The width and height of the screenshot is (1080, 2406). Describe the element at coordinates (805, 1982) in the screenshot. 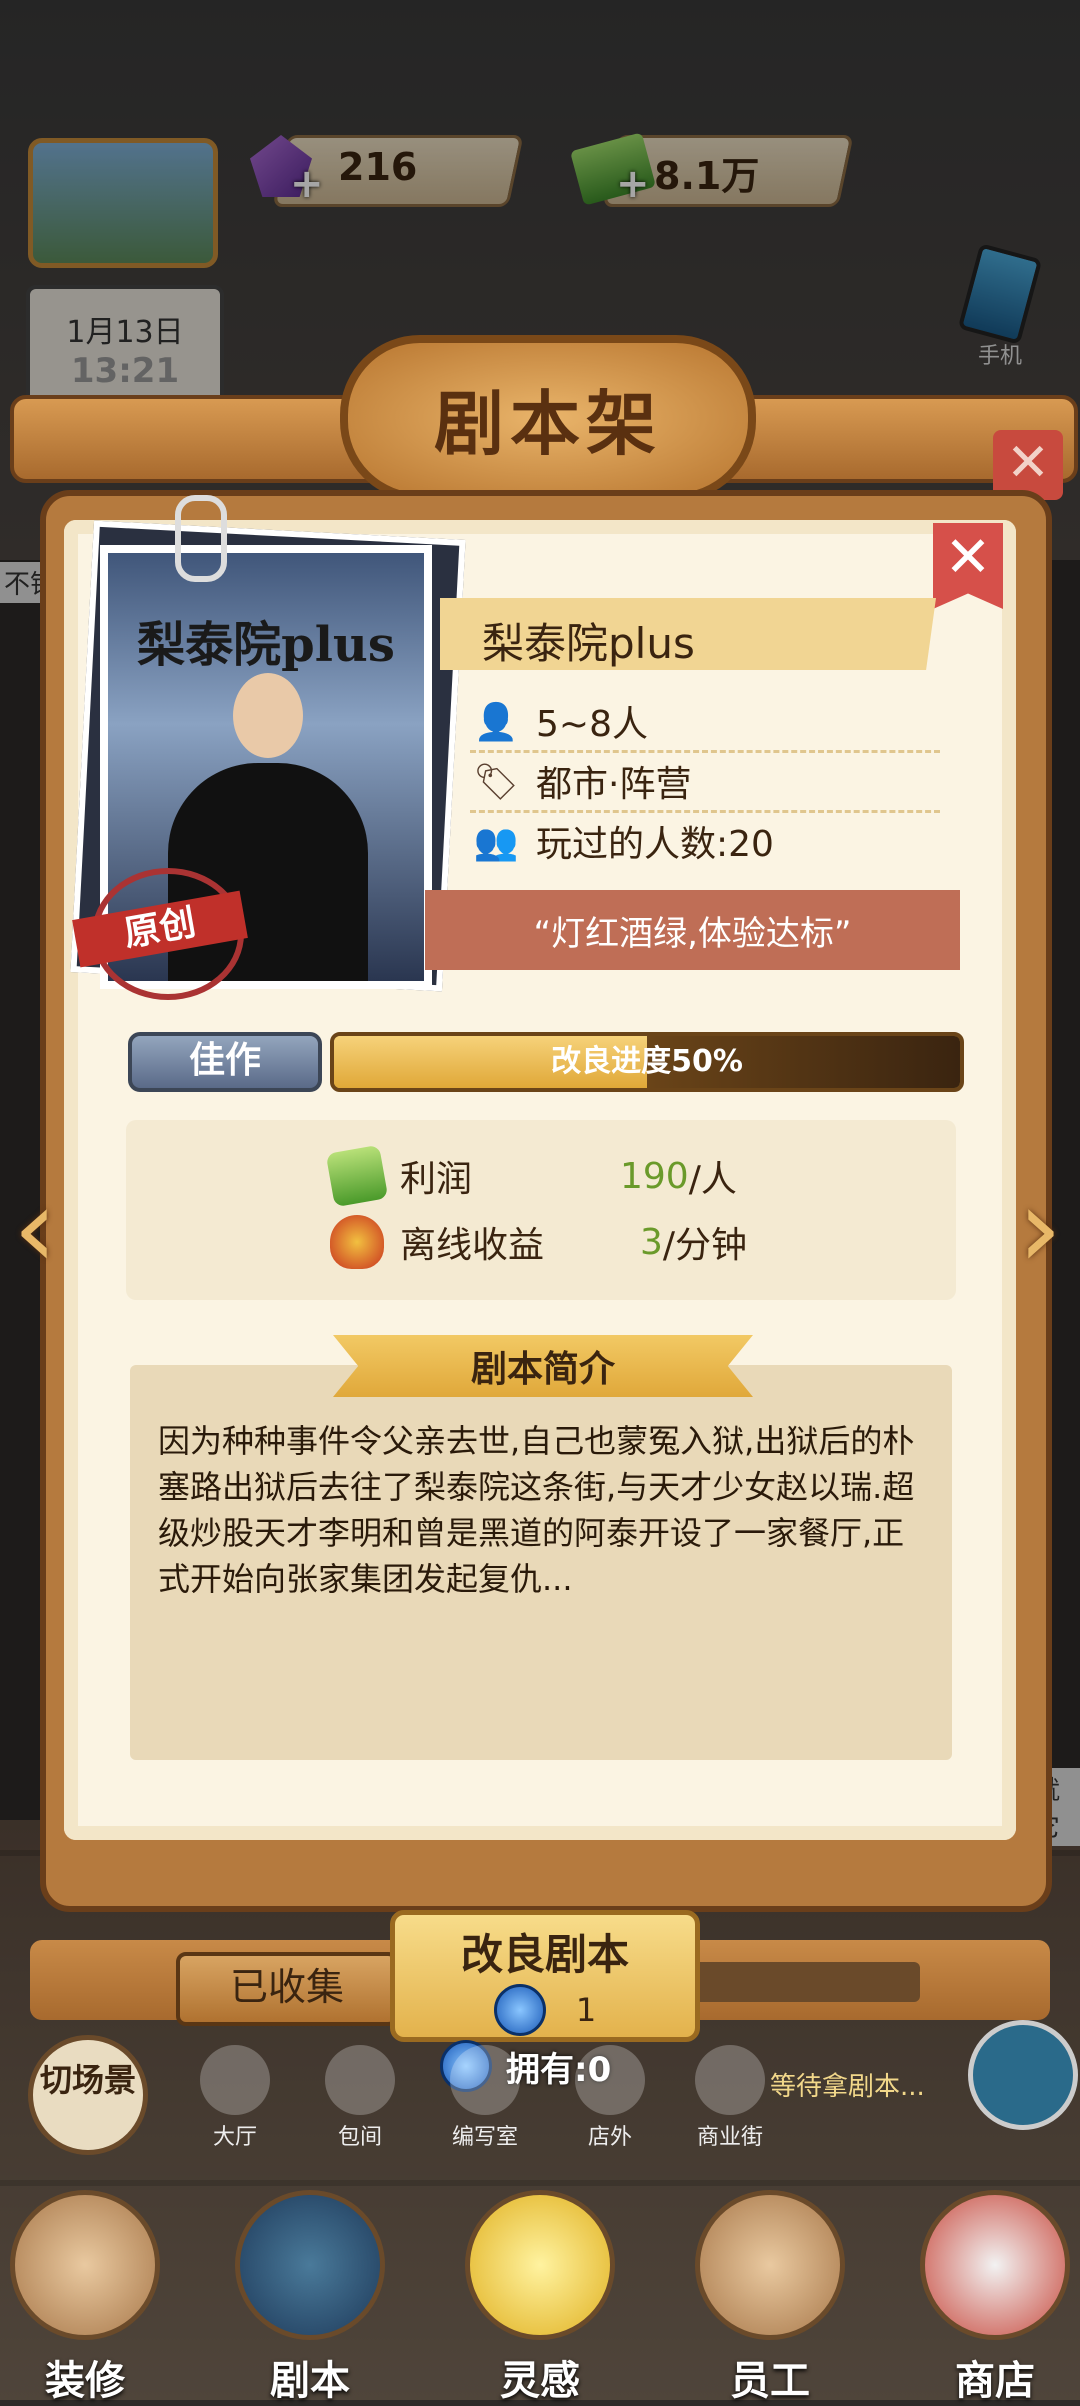

I see `collection-progress-track` at that location.